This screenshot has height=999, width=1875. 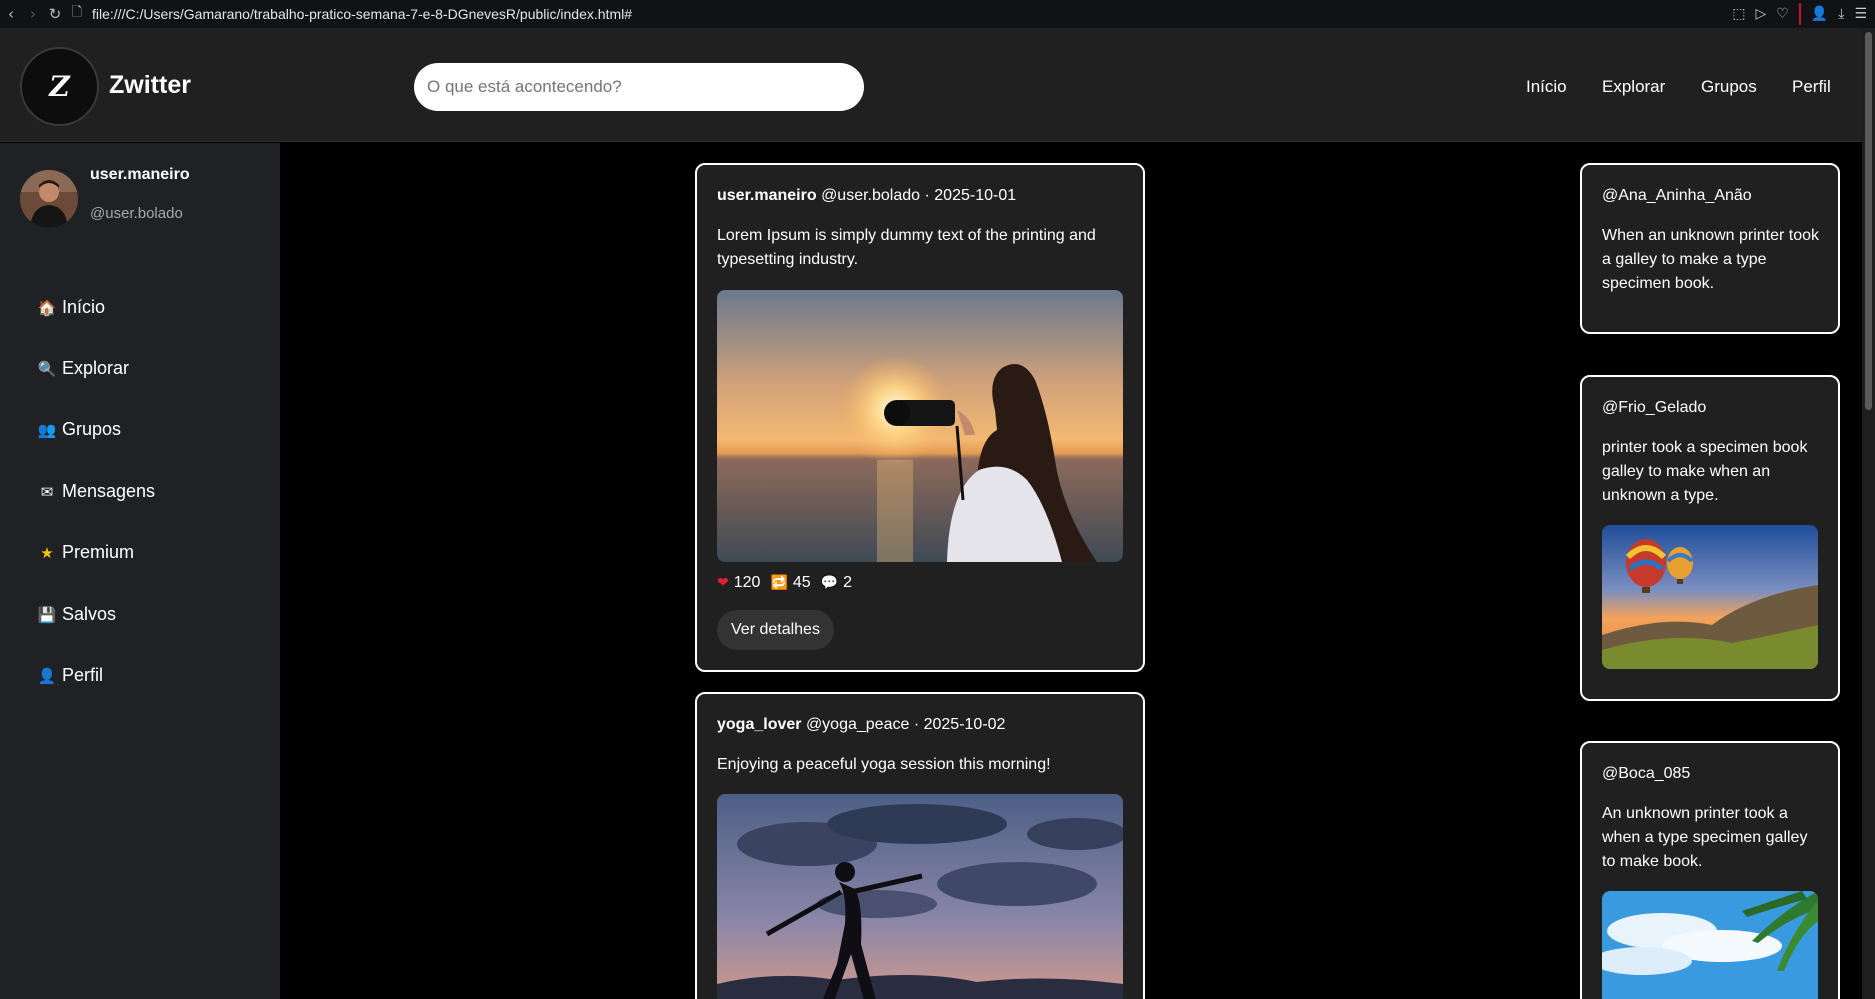 What do you see at coordinates (723, 583) in the screenshot?
I see `heart-icon: ❤` at bounding box center [723, 583].